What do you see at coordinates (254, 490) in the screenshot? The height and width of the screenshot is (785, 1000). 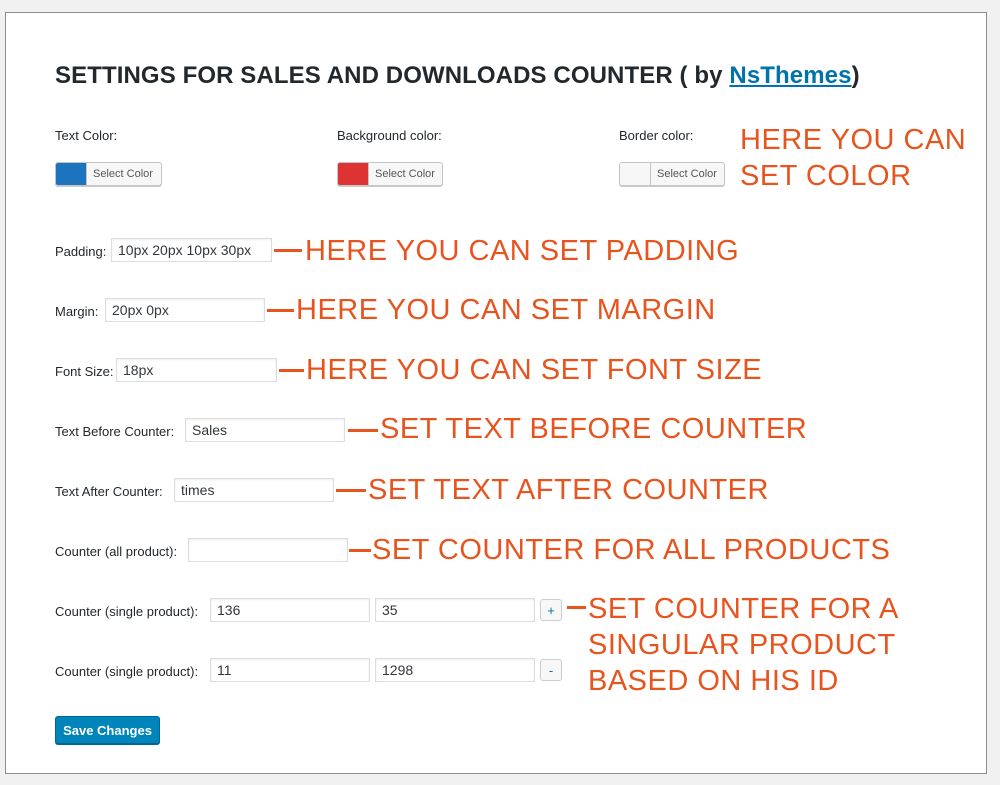 I see `text-after-input: times` at bounding box center [254, 490].